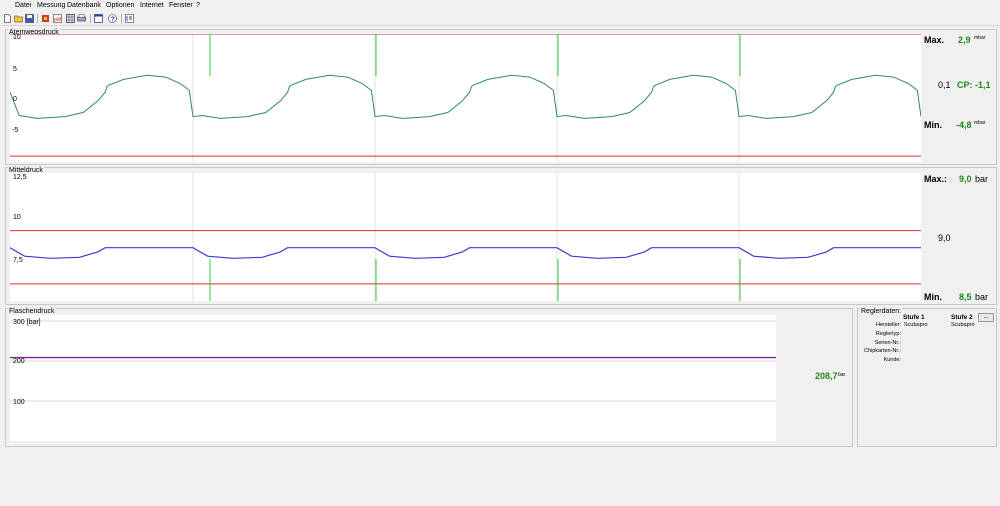 The height and width of the screenshot is (506, 1000). What do you see at coordinates (7, 18) in the screenshot?
I see `new-file-icon` at bounding box center [7, 18].